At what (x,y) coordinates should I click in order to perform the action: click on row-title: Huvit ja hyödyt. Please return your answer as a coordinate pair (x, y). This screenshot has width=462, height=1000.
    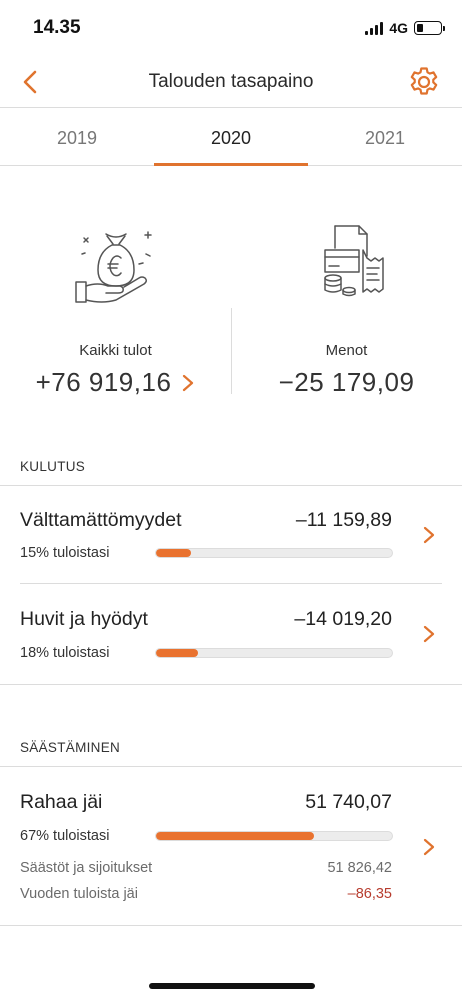
    Looking at the image, I should click on (84, 619).